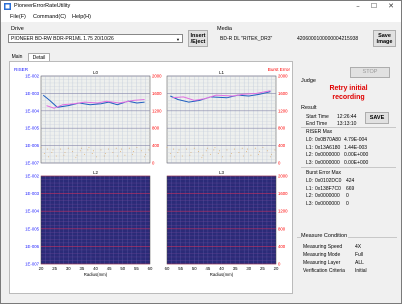 The height and width of the screenshot is (304, 402). What do you see at coordinates (358, 247) in the screenshot?
I see `measure-row-value: 4X` at bounding box center [358, 247].